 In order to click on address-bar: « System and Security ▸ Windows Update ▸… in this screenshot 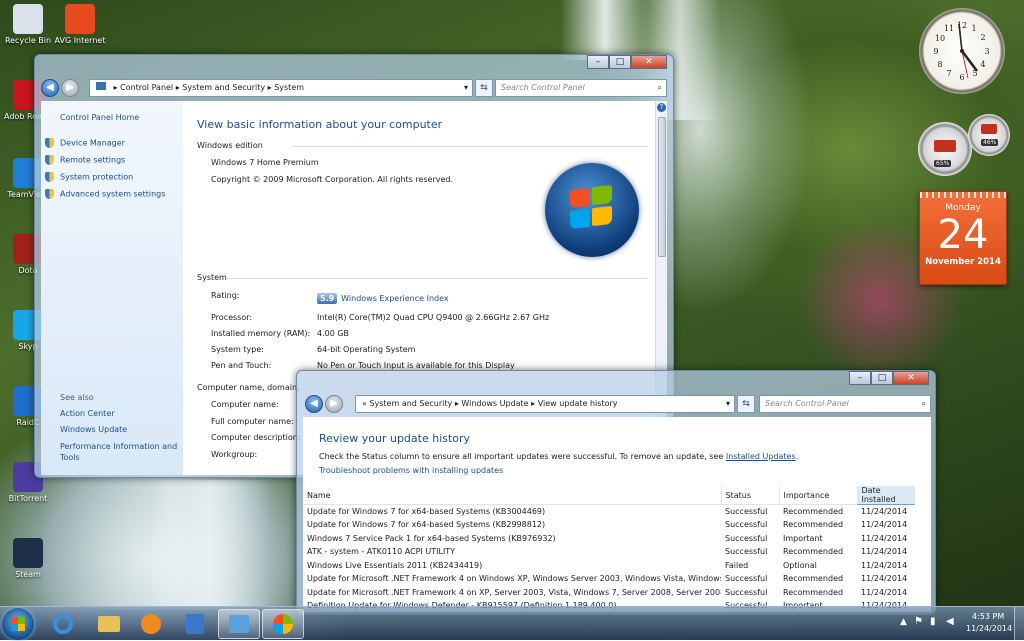, I will do `click(545, 404)`.